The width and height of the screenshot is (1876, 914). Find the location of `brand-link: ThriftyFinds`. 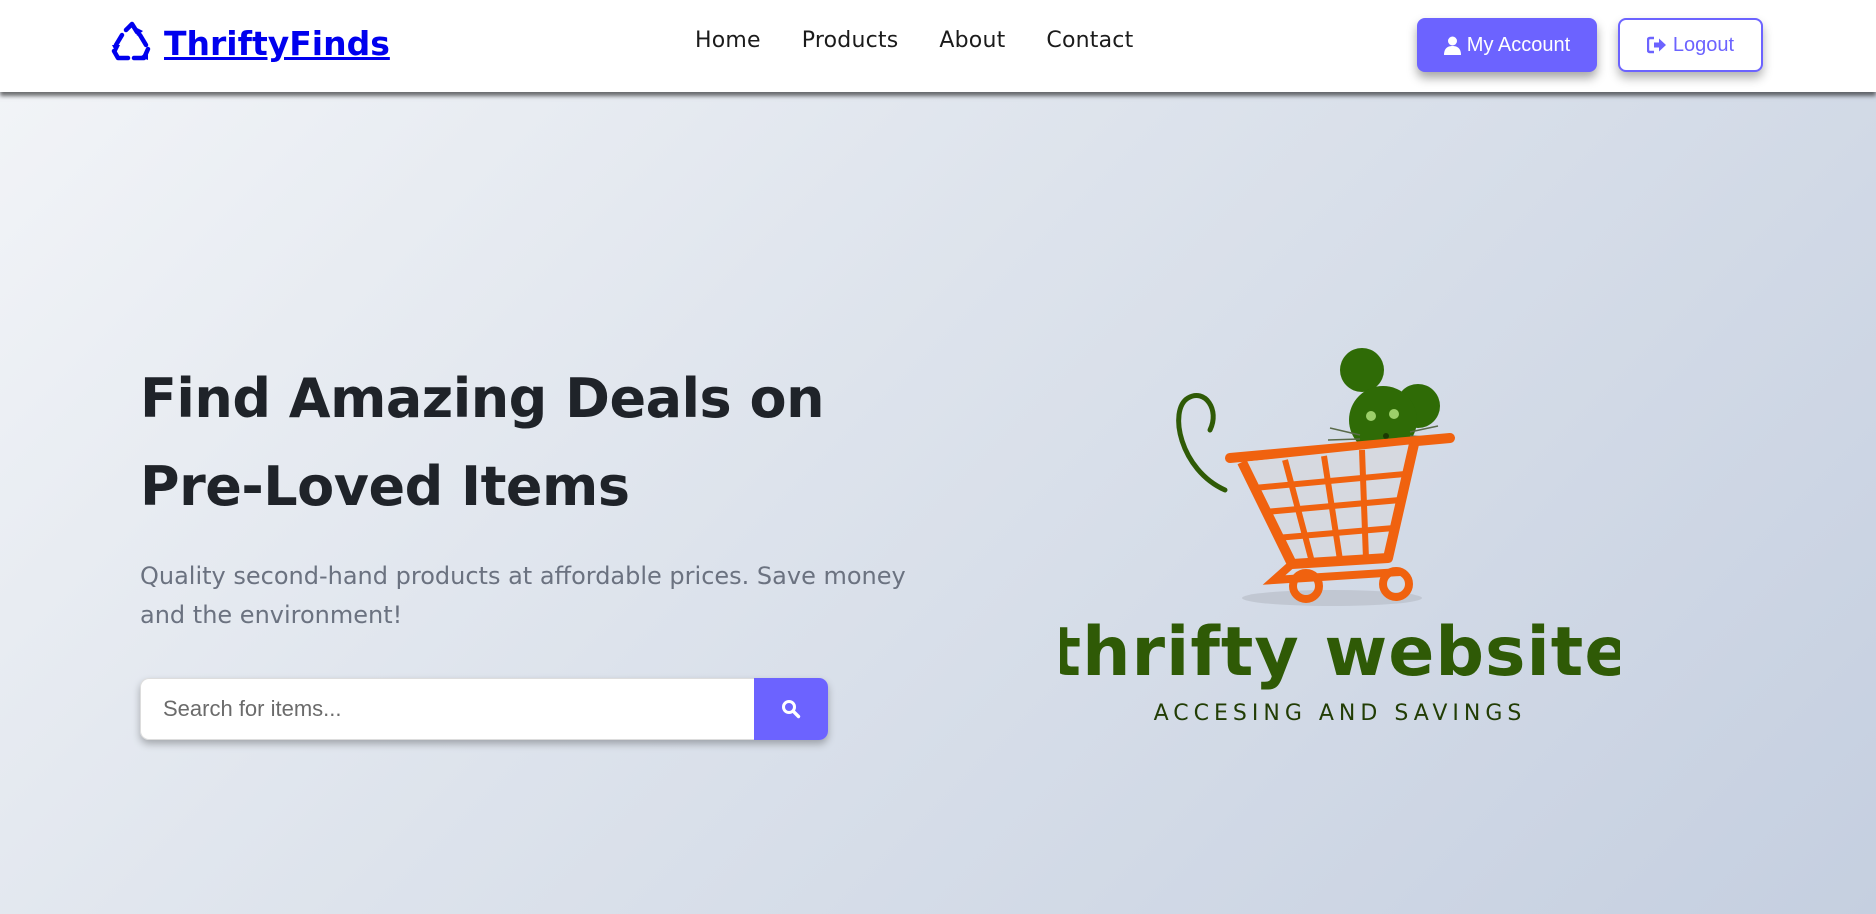

brand-link: ThriftyFinds is located at coordinates (250, 43).